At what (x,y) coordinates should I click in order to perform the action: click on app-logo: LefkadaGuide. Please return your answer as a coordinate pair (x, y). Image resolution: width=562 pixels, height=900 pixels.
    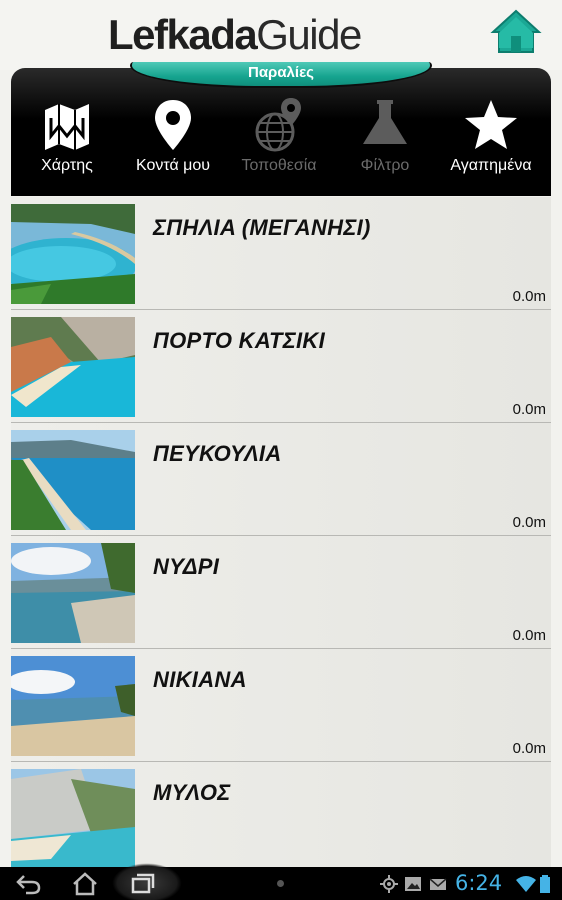
    Looking at the image, I should click on (235, 34).